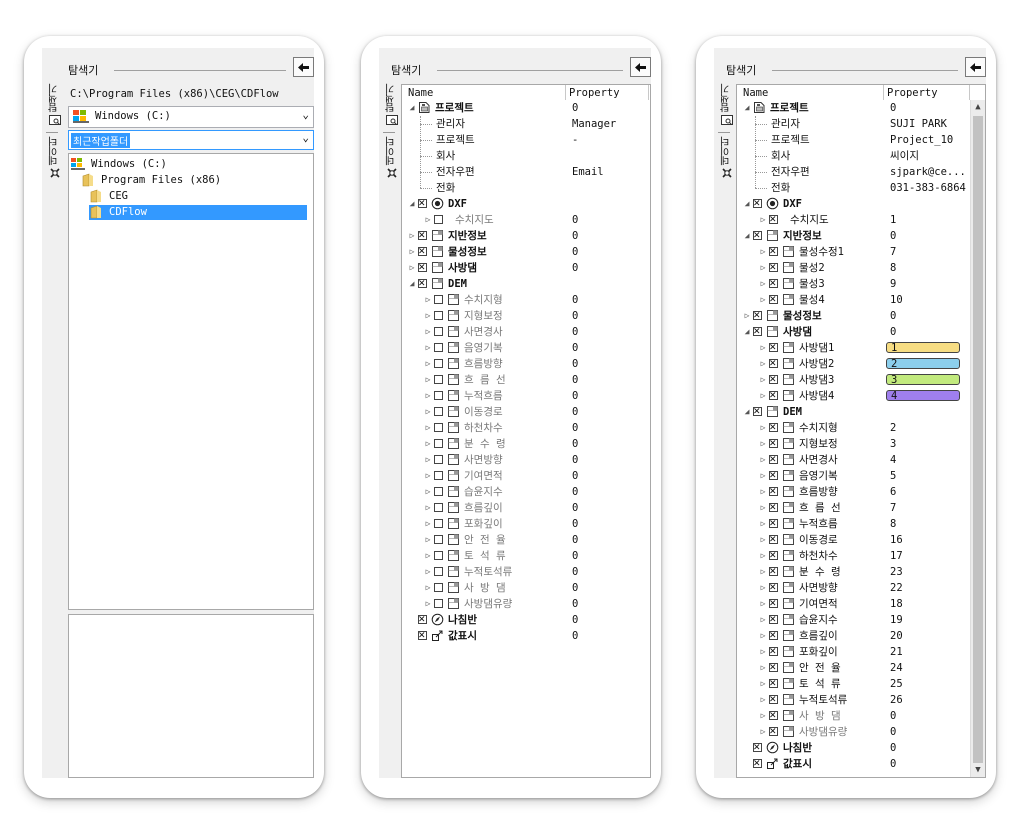 The image size is (1024, 833). I want to click on tree-row: 관리자 SUJI PARK, so click(859, 124).